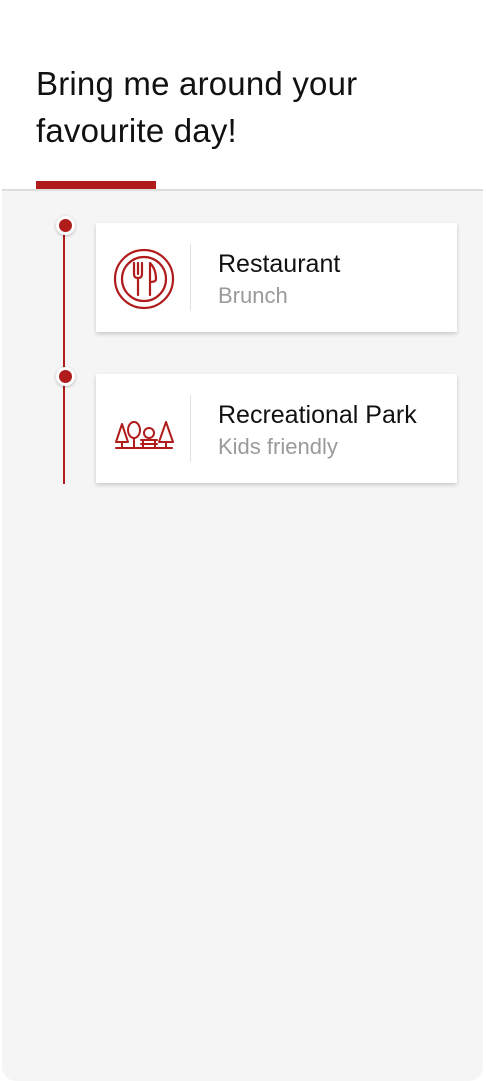 This screenshot has height=1081, width=486. Describe the element at coordinates (197, 107) in the screenshot. I see `page-title: Bring me around your favourite day!` at that location.